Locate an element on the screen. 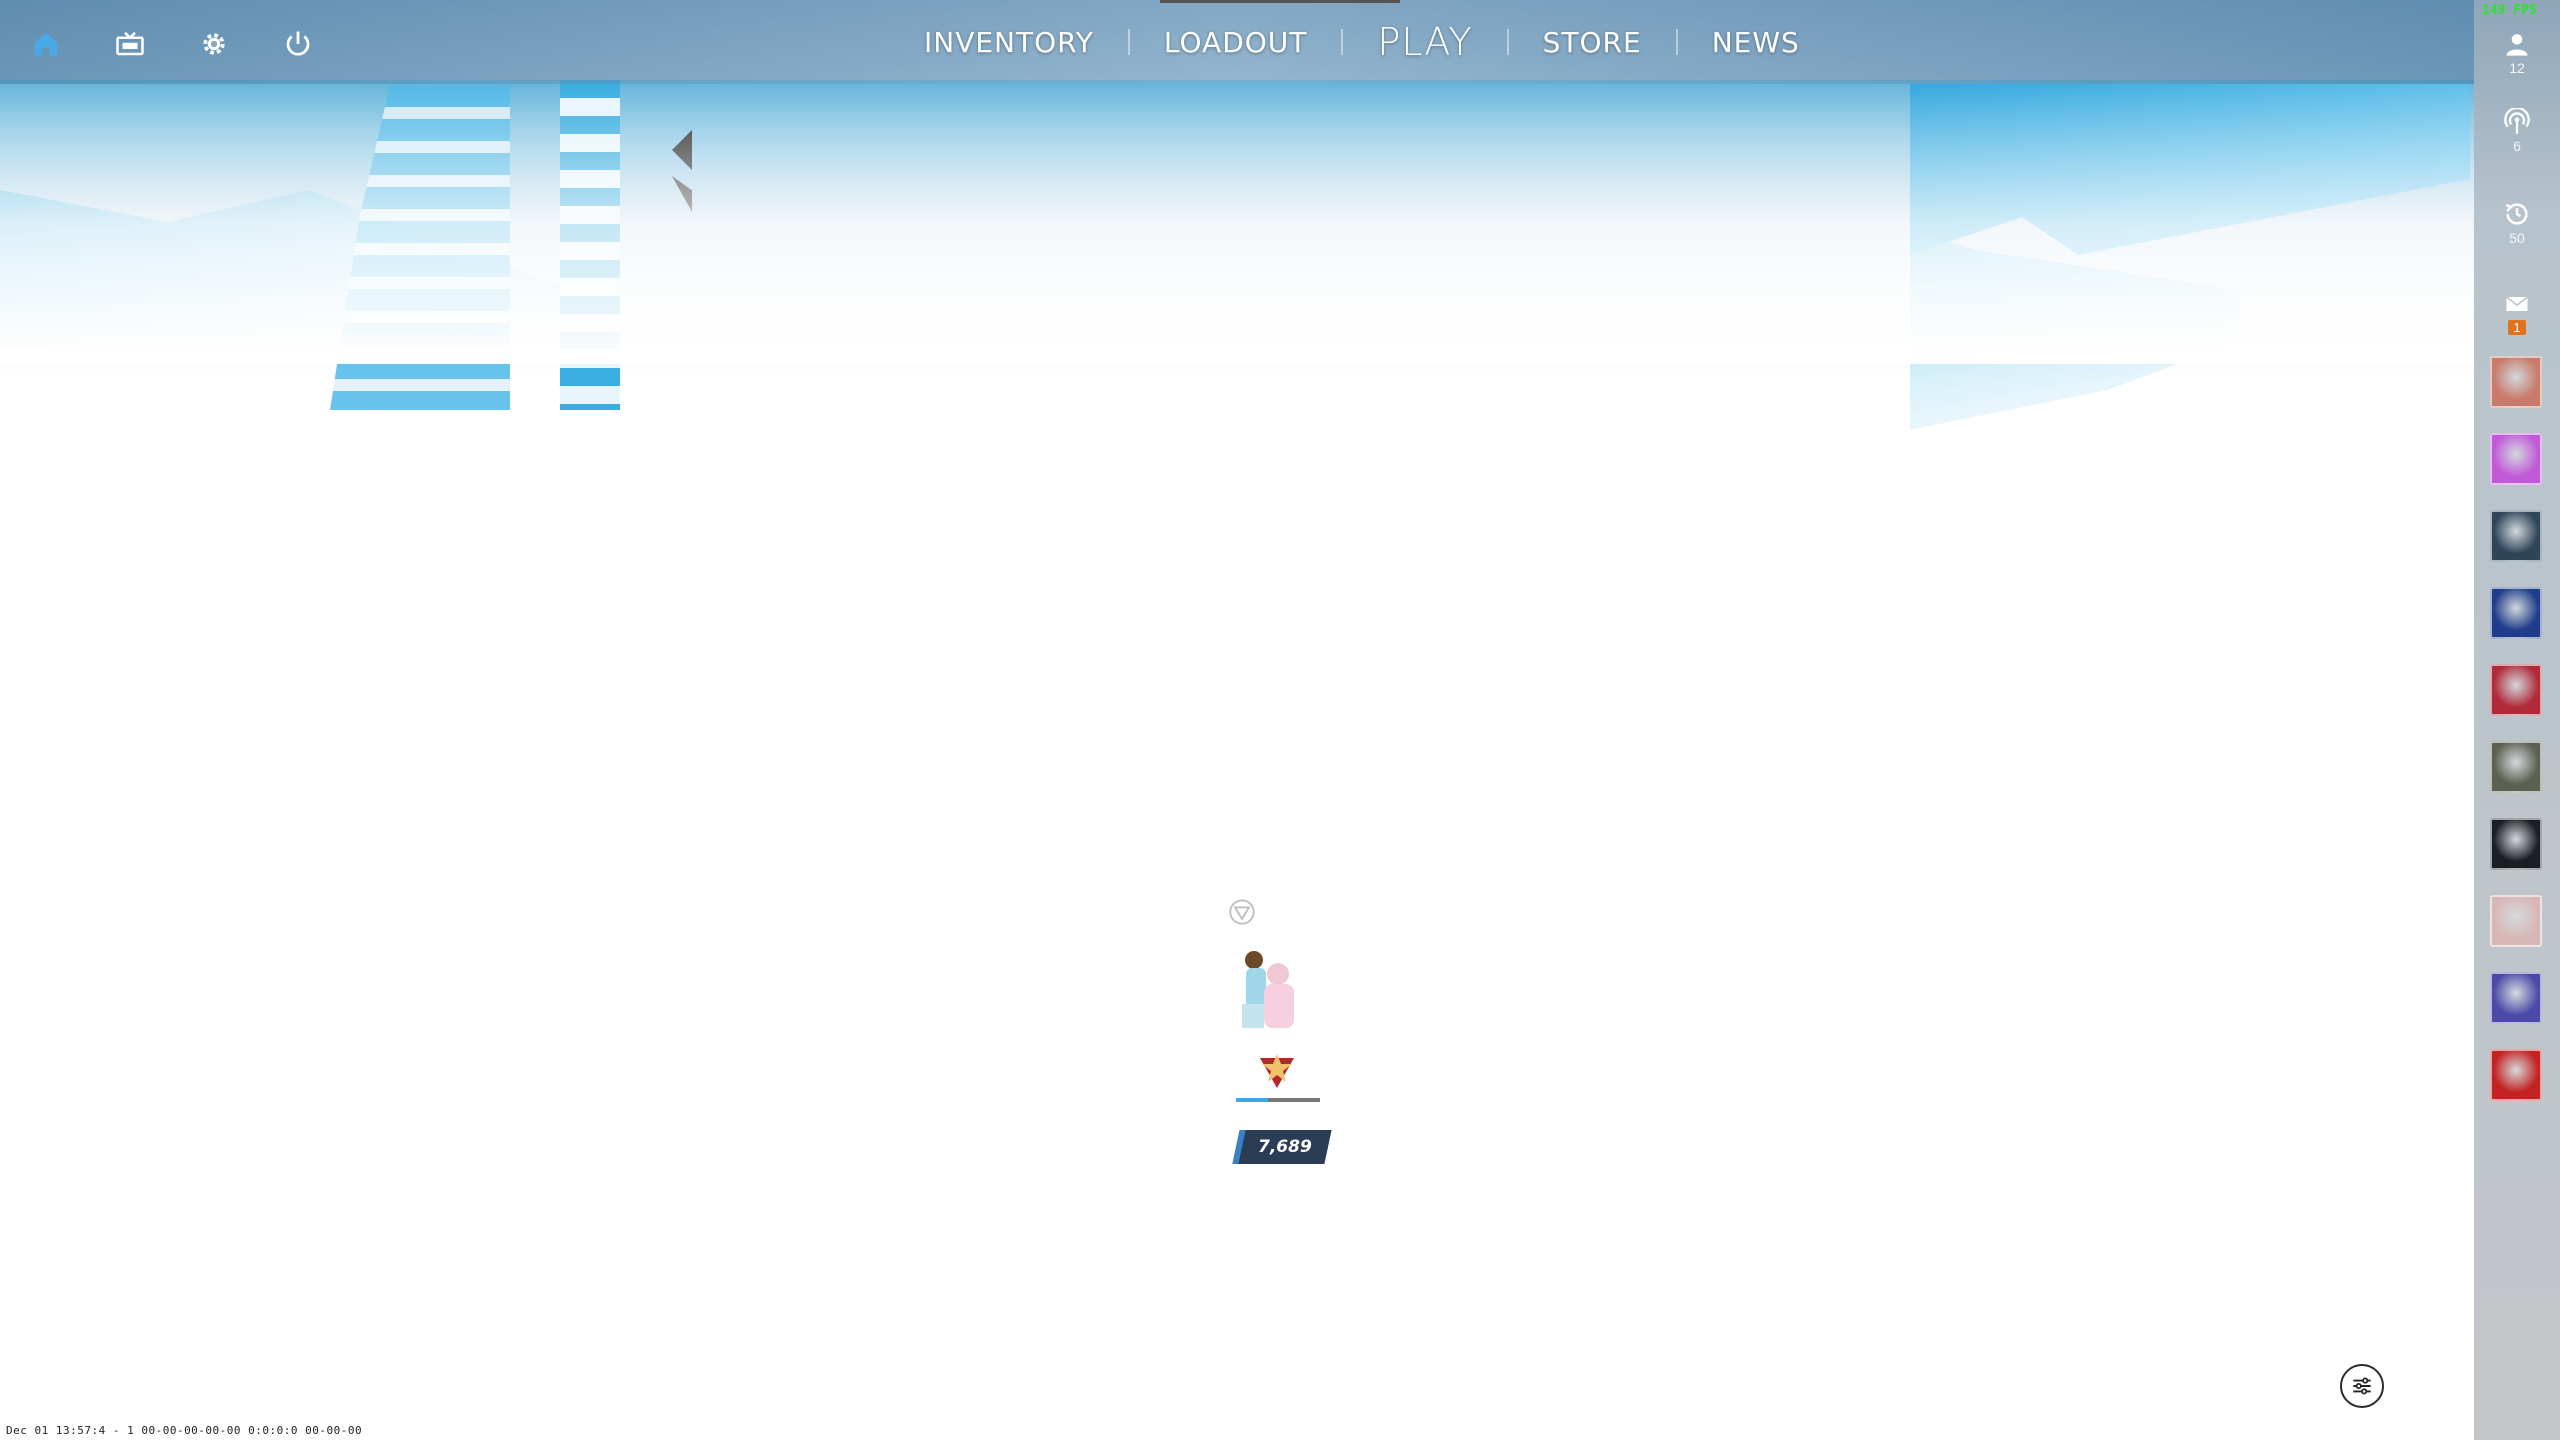 The image size is (2560, 1440). points-plate: 7,689 is located at coordinates (1282, 1147).